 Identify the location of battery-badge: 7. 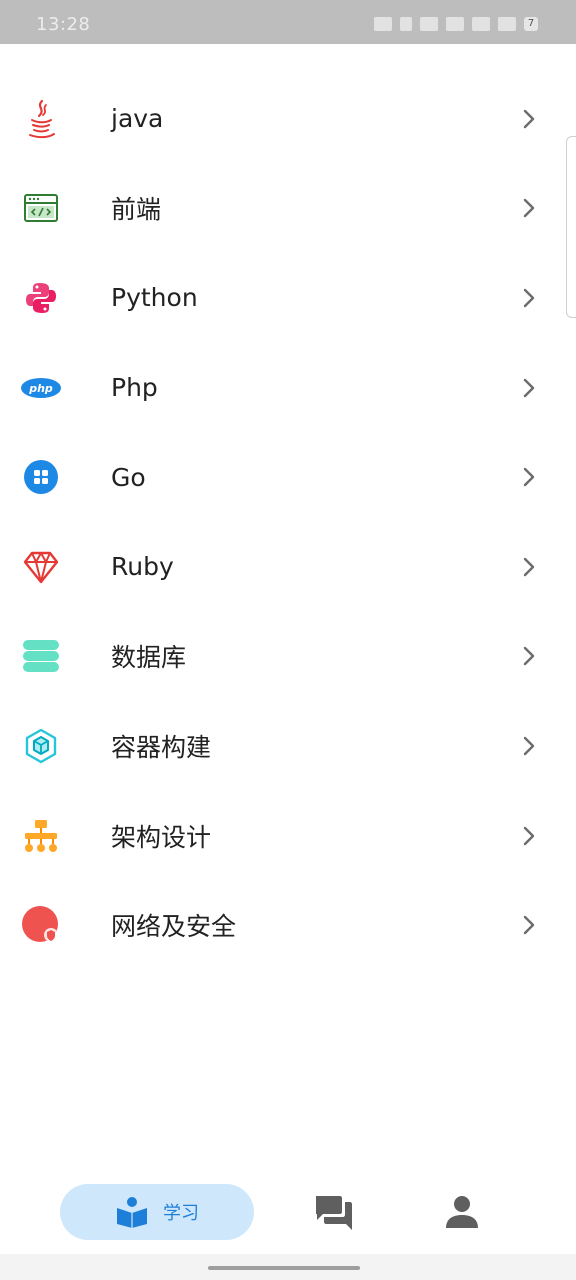
(531, 24).